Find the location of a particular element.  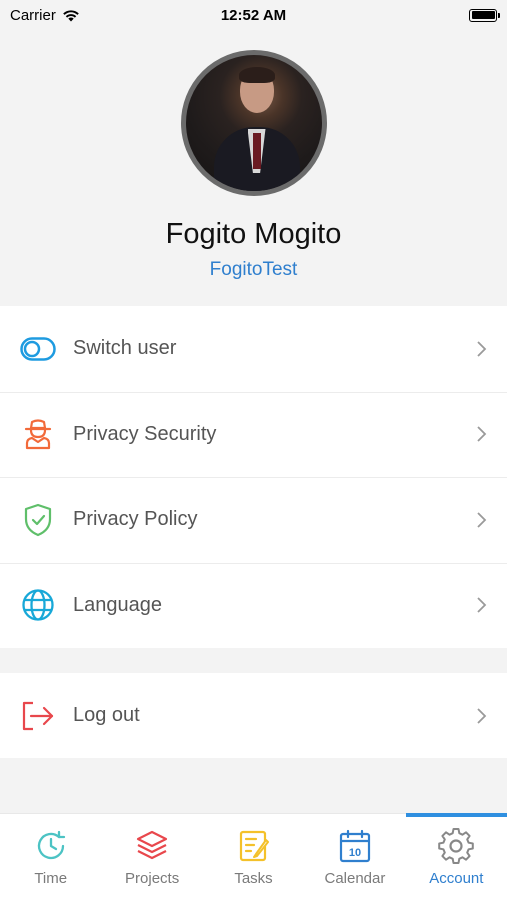

tab-bar: Time Projects Tasks 10 Calendar Account is located at coordinates (253, 856).